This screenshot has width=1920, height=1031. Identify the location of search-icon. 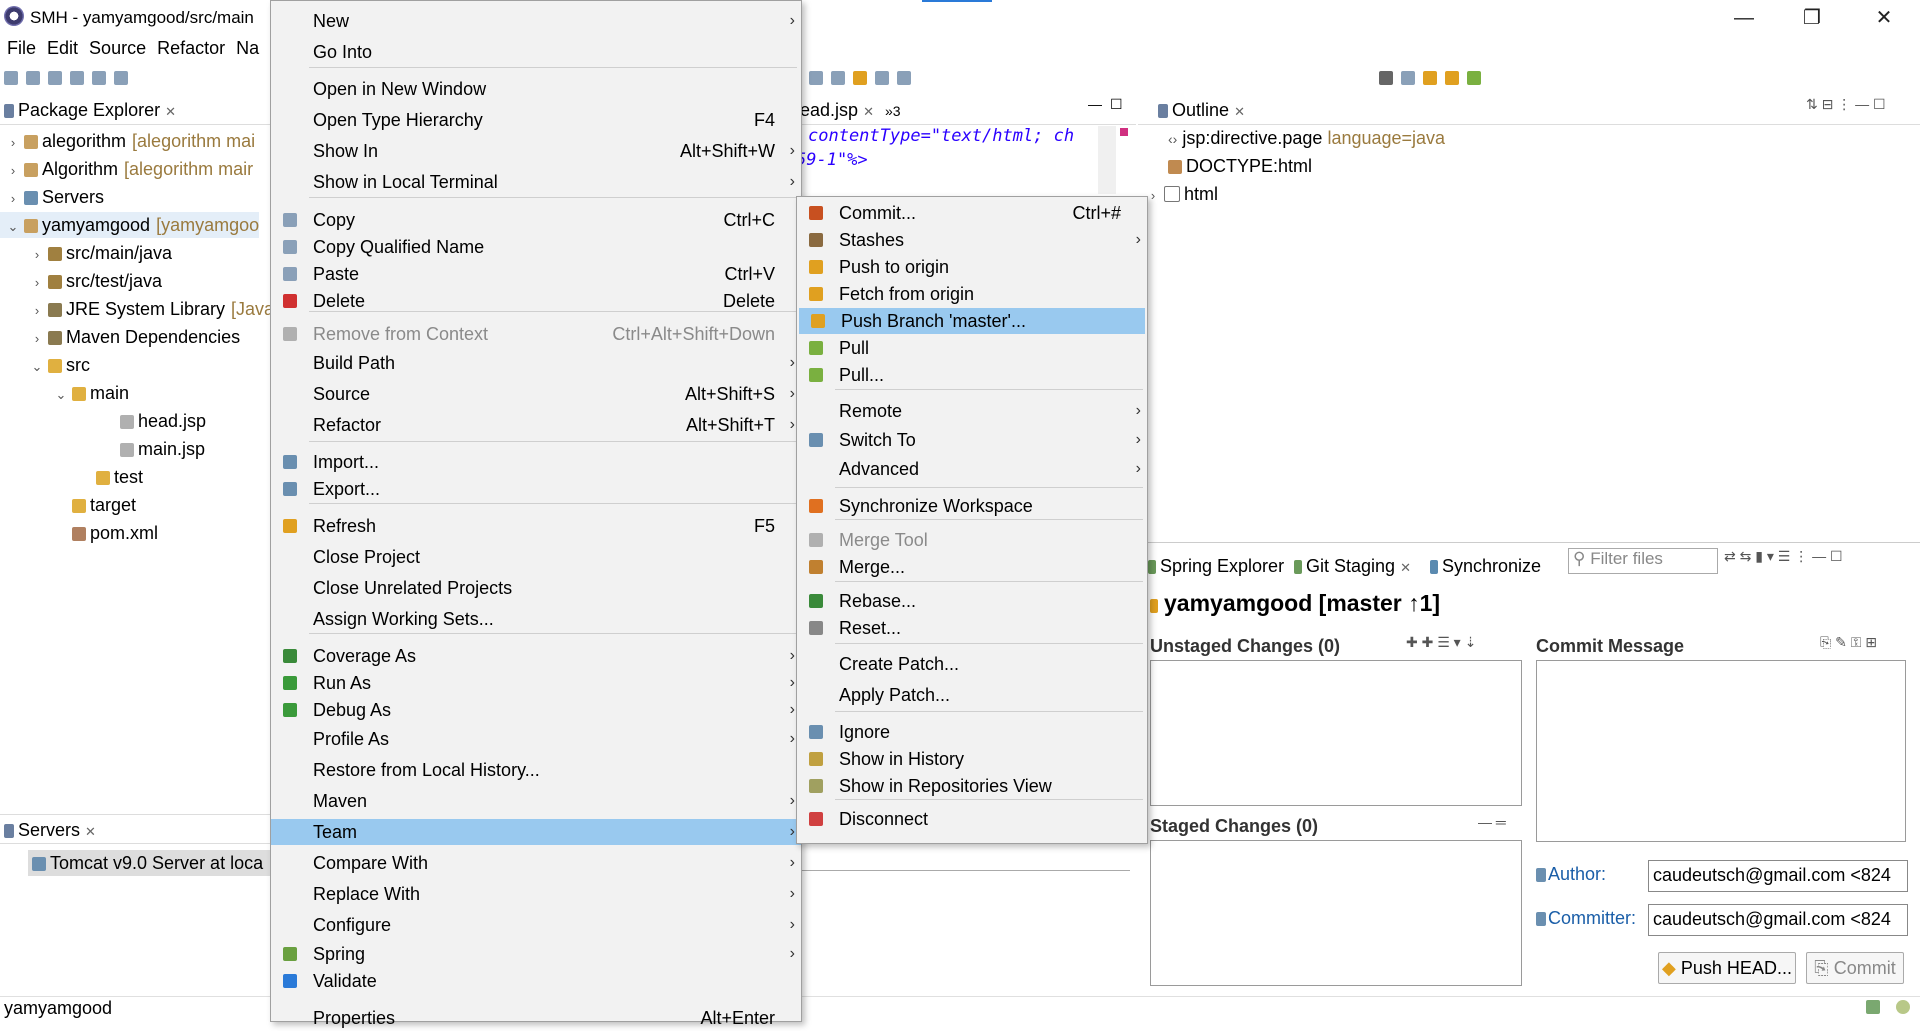
(1386, 78).